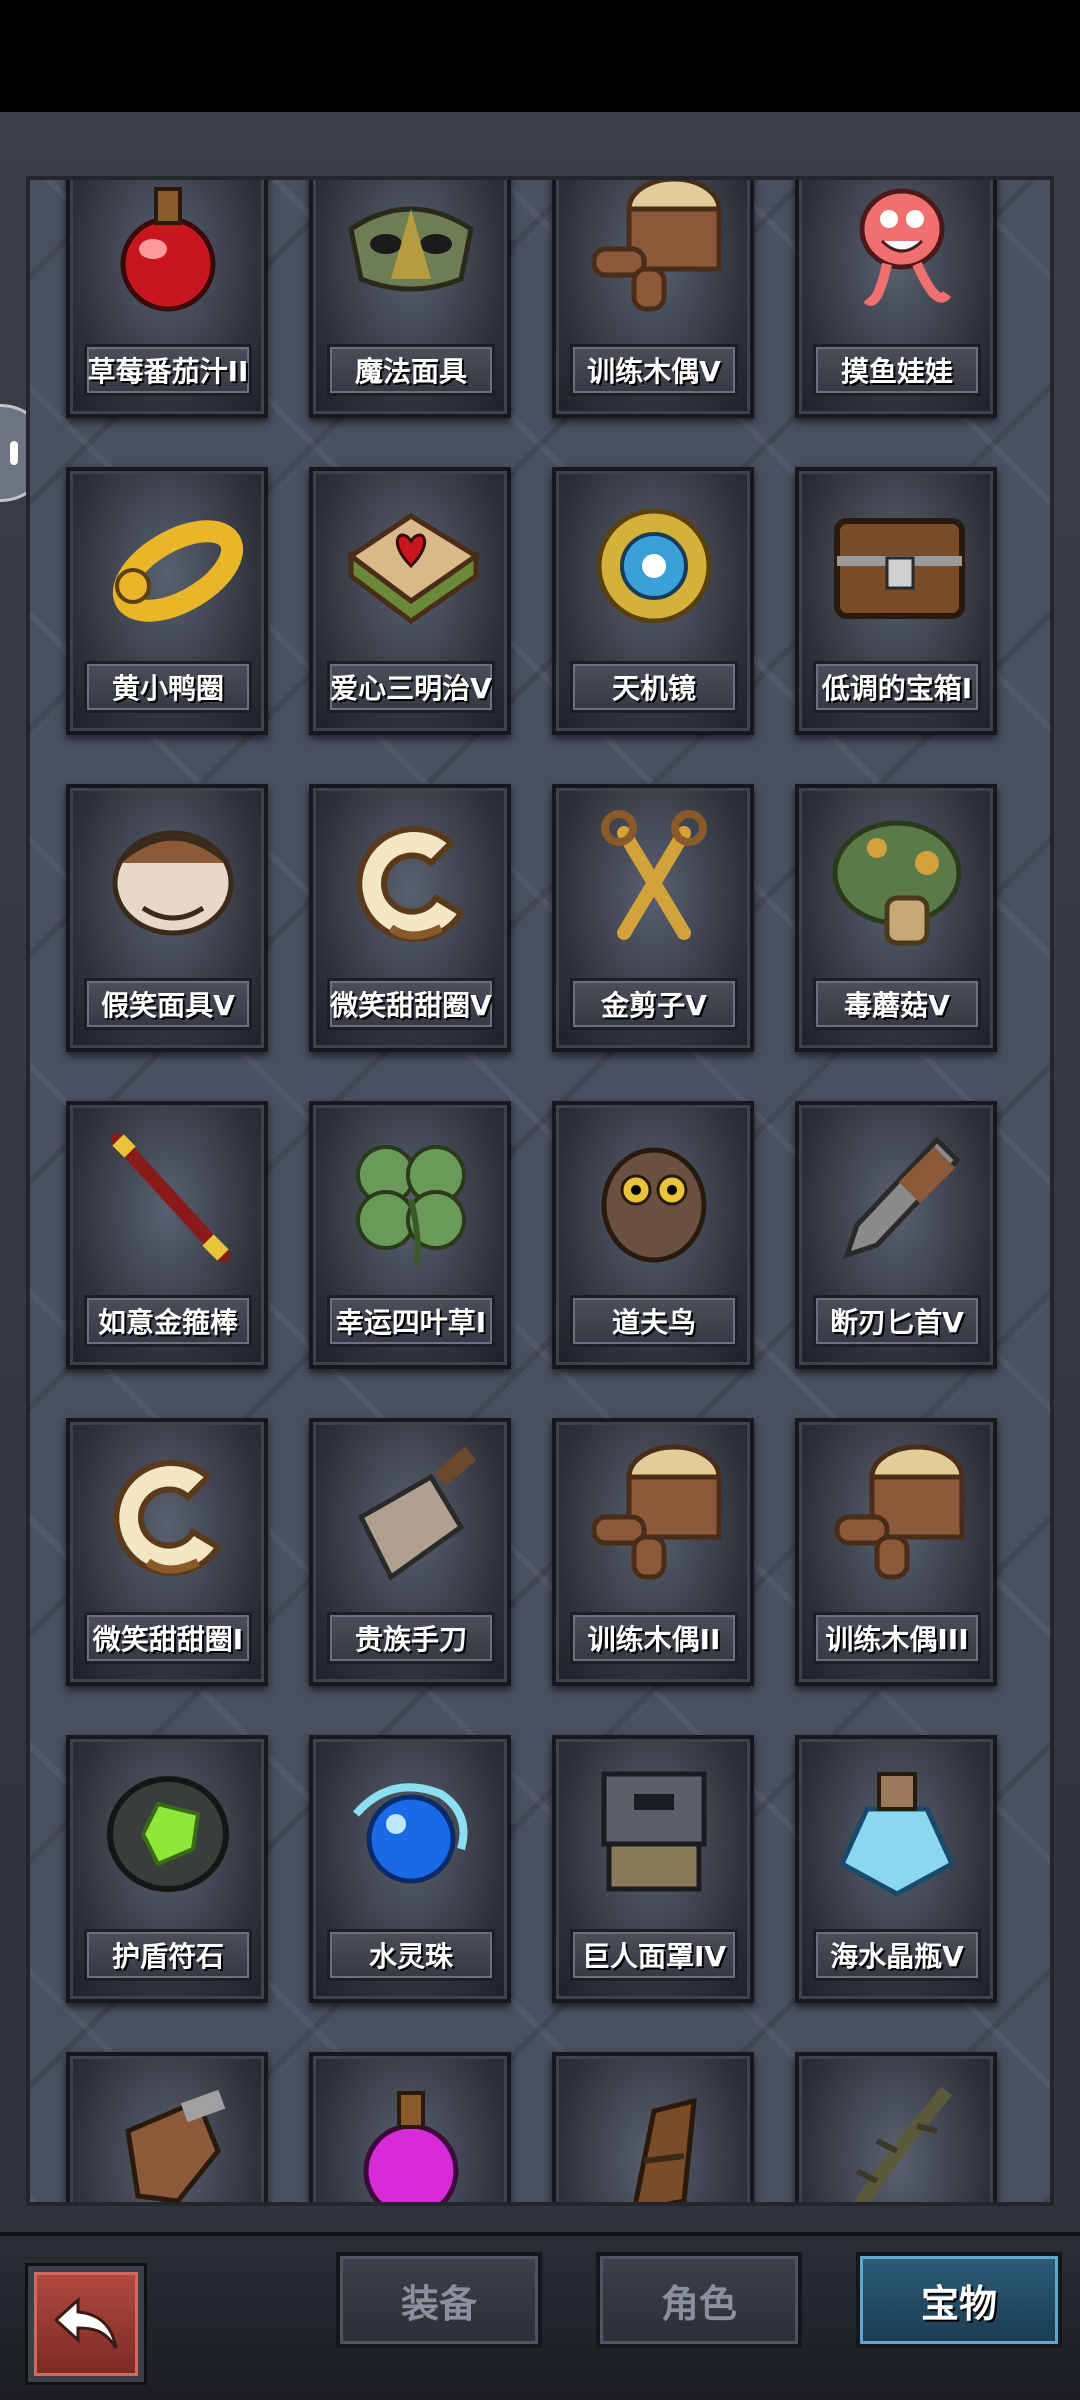  Describe the element at coordinates (168, 1955) in the screenshot. I see `treasure-item-label: 护盾符石` at that location.